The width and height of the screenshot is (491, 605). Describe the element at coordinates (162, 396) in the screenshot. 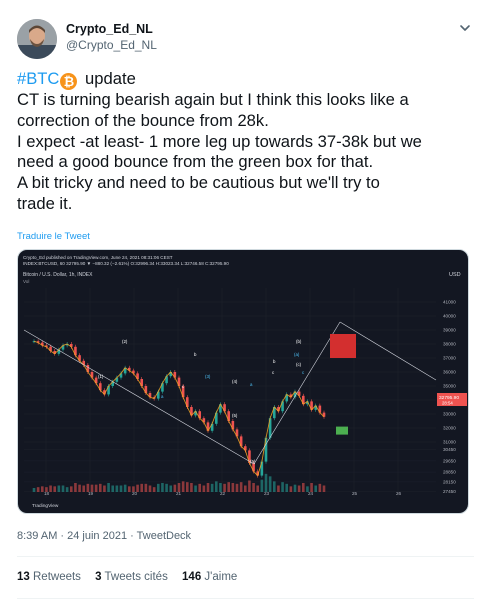

I see `wave-label: a` at that location.